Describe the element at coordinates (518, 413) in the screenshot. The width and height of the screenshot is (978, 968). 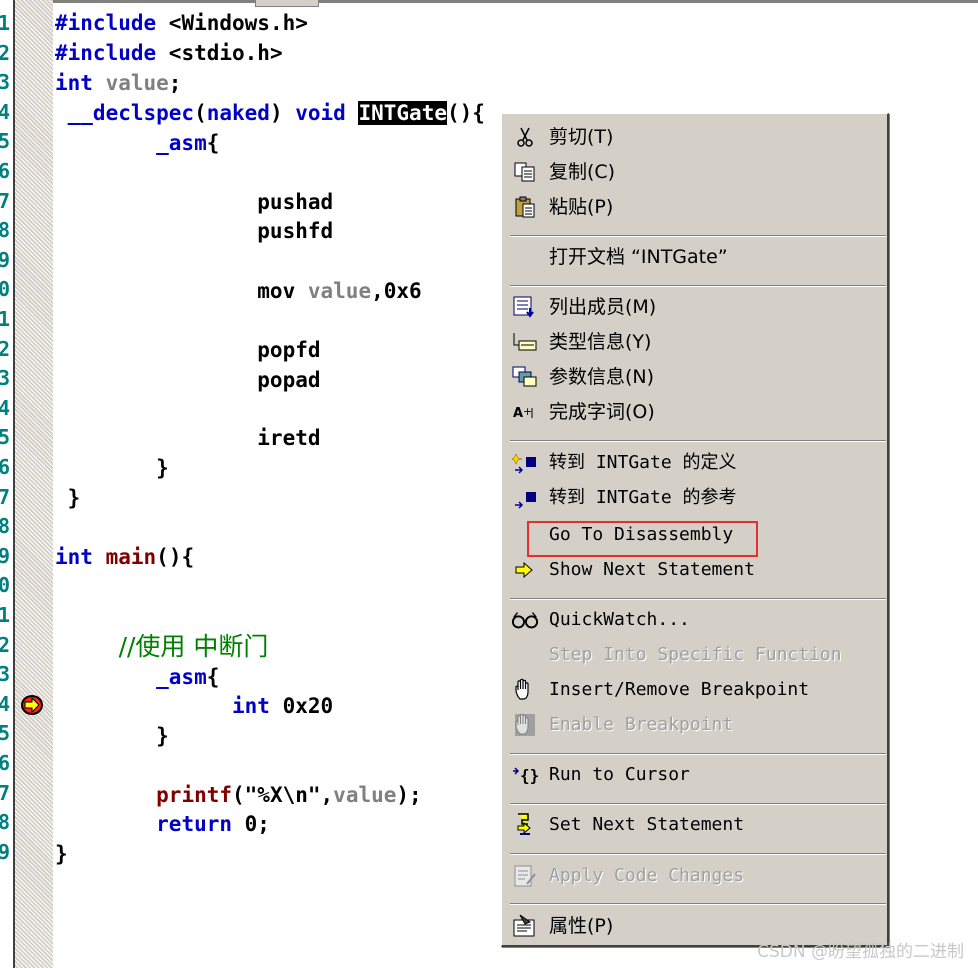
I see `svg-text: A` at that location.